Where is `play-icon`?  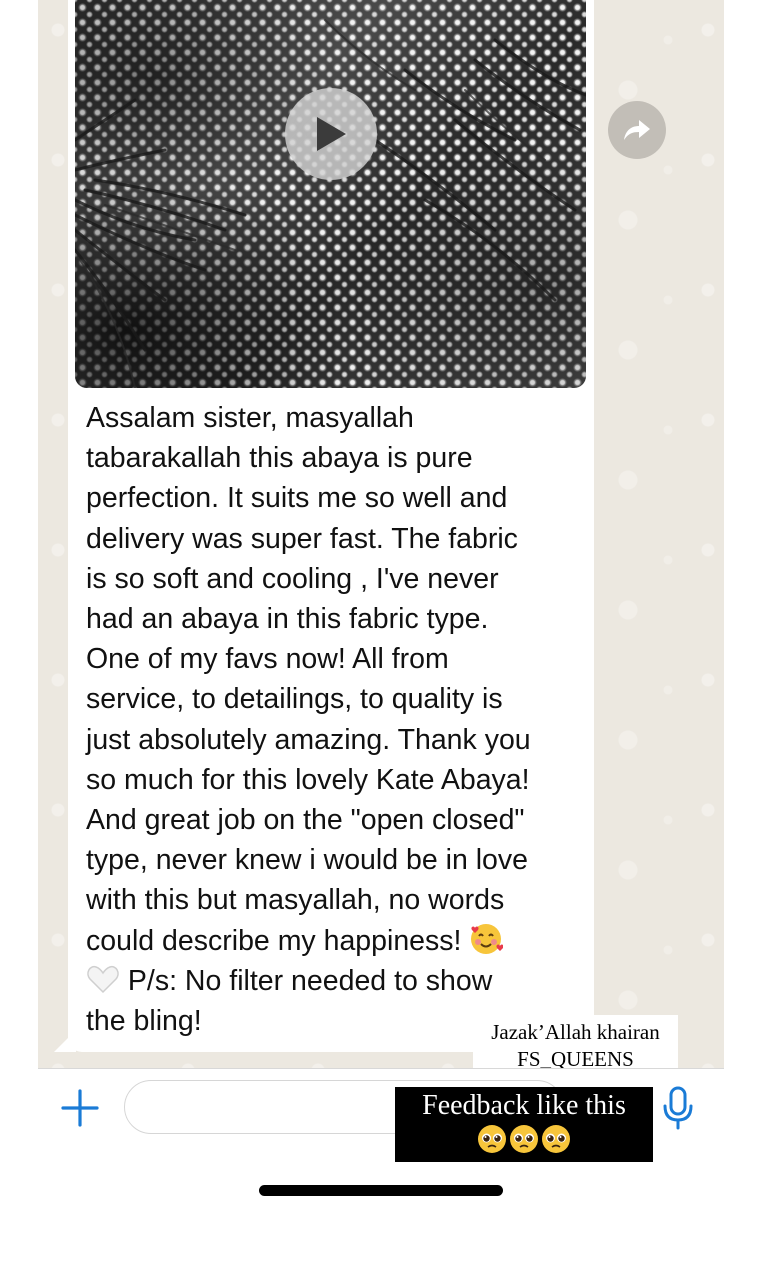
play-icon is located at coordinates (331, 134).